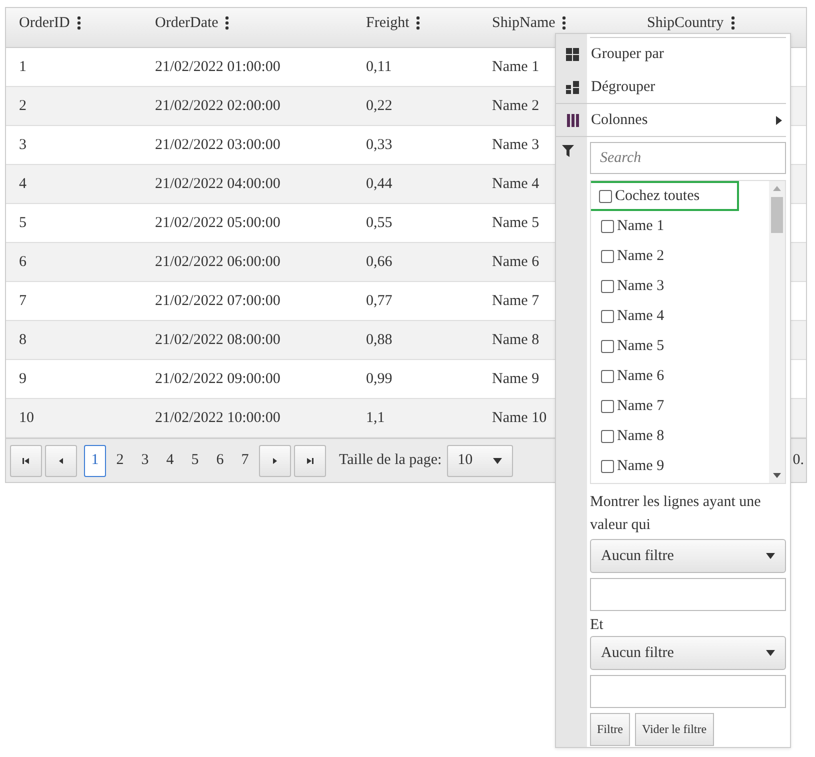 This screenshot has width=815, height=757. I want to click on pager-info: 0., so click(798, 460).